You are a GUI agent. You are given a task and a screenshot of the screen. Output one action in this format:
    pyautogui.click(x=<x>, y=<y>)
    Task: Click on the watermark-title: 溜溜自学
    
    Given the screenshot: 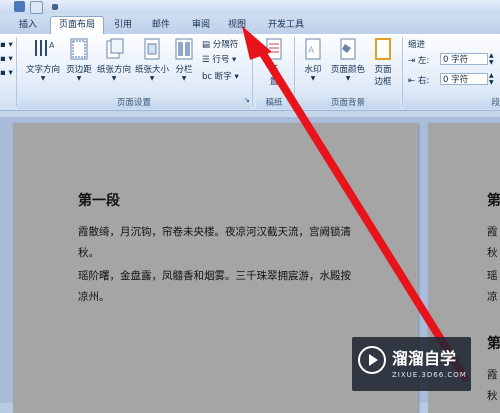 What is the action you would take?
    pyautogui.click(x=424, y=358)
    